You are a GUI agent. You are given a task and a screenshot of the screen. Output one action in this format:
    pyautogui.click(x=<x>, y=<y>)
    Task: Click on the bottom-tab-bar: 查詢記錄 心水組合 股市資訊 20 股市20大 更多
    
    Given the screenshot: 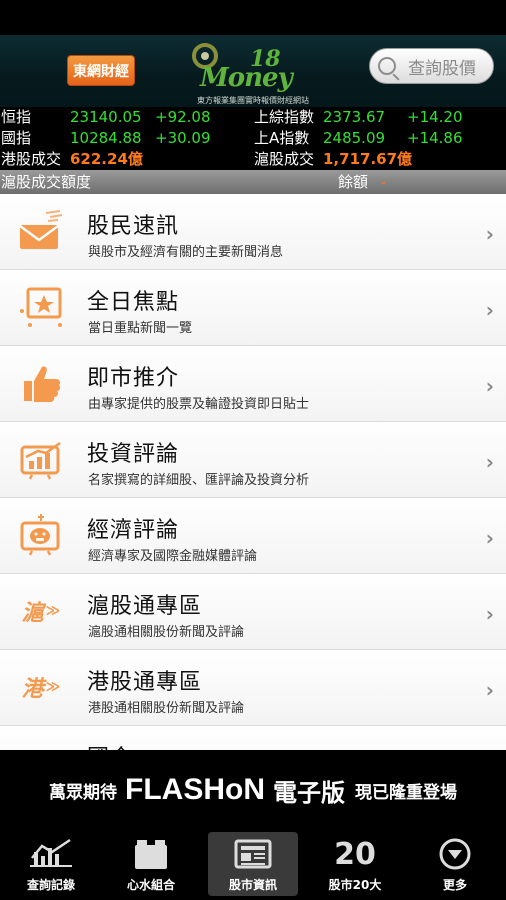 What is the action you would take?
    pyautogui.click(x=253, y=865)
    